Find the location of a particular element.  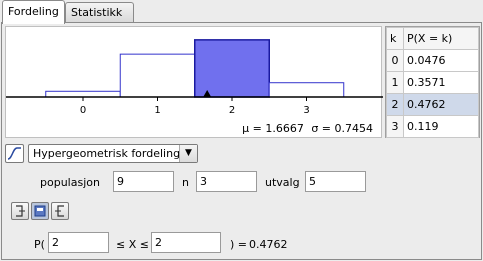

left-bound-icon is located at coordinates (20, 211).